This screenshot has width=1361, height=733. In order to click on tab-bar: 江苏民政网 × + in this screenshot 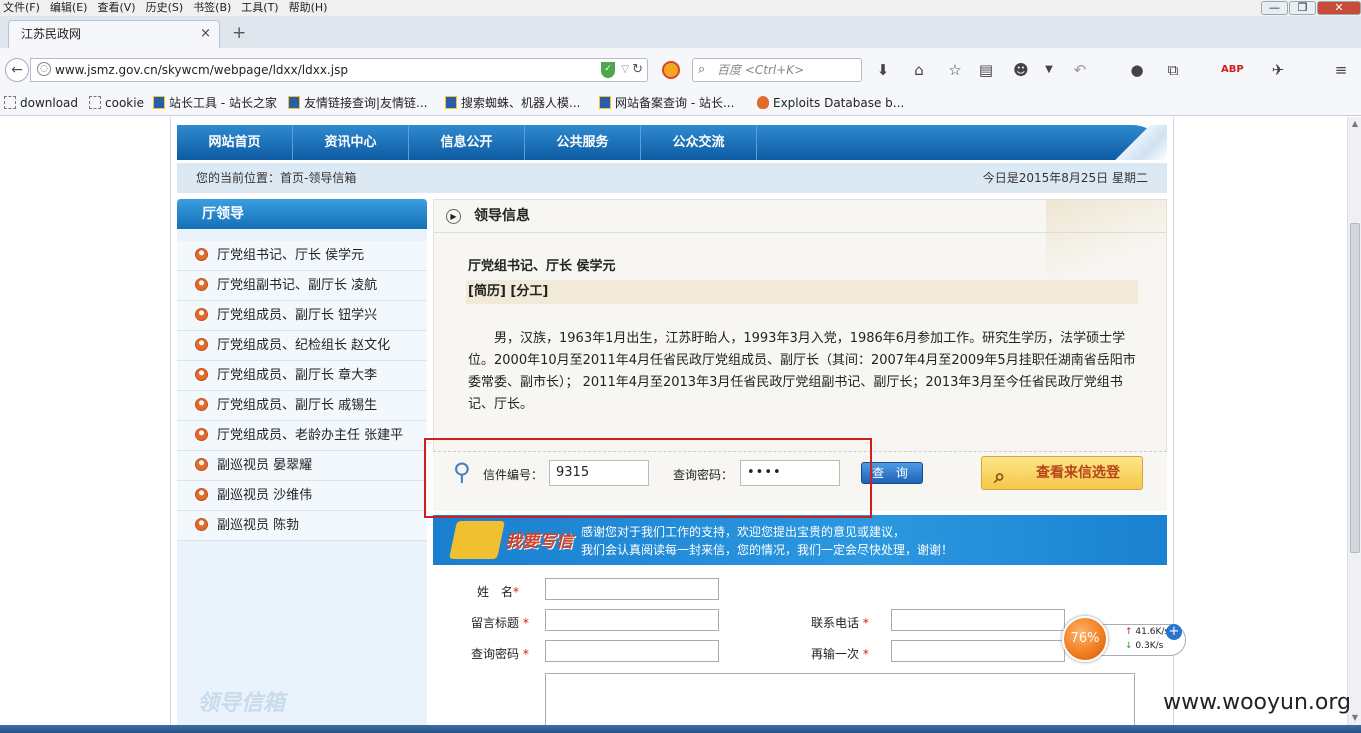, I will do `click(680, 32)`.